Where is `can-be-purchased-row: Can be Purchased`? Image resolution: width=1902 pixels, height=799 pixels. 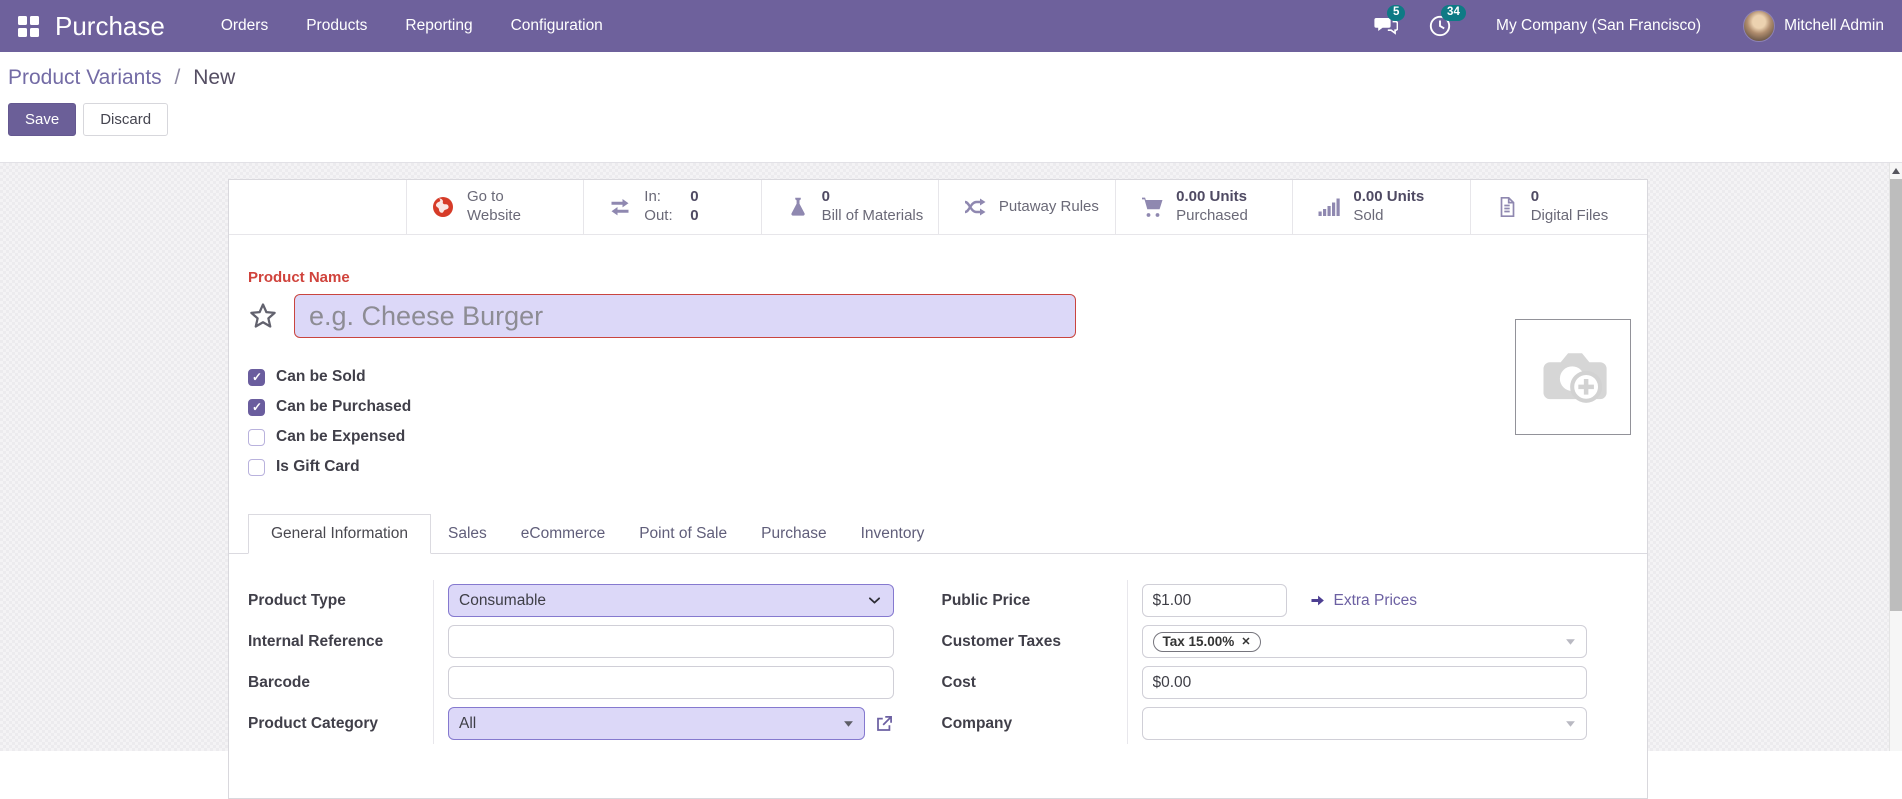
can-be-purchased-row: Can be Purchased is located at coordinates (947, 407).